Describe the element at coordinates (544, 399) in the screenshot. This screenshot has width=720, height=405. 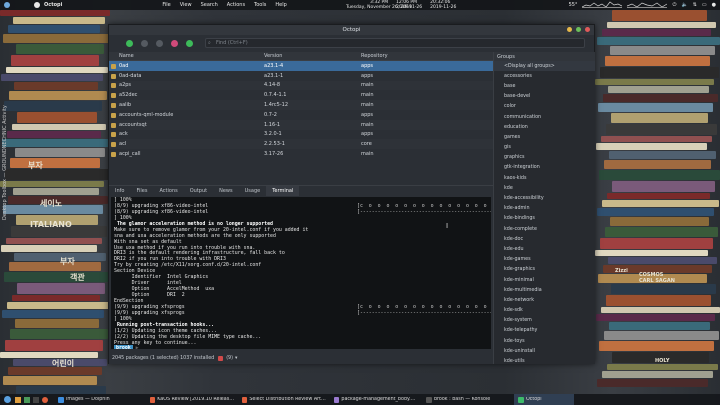
I see `taskbar-task: Octopi` at that location.